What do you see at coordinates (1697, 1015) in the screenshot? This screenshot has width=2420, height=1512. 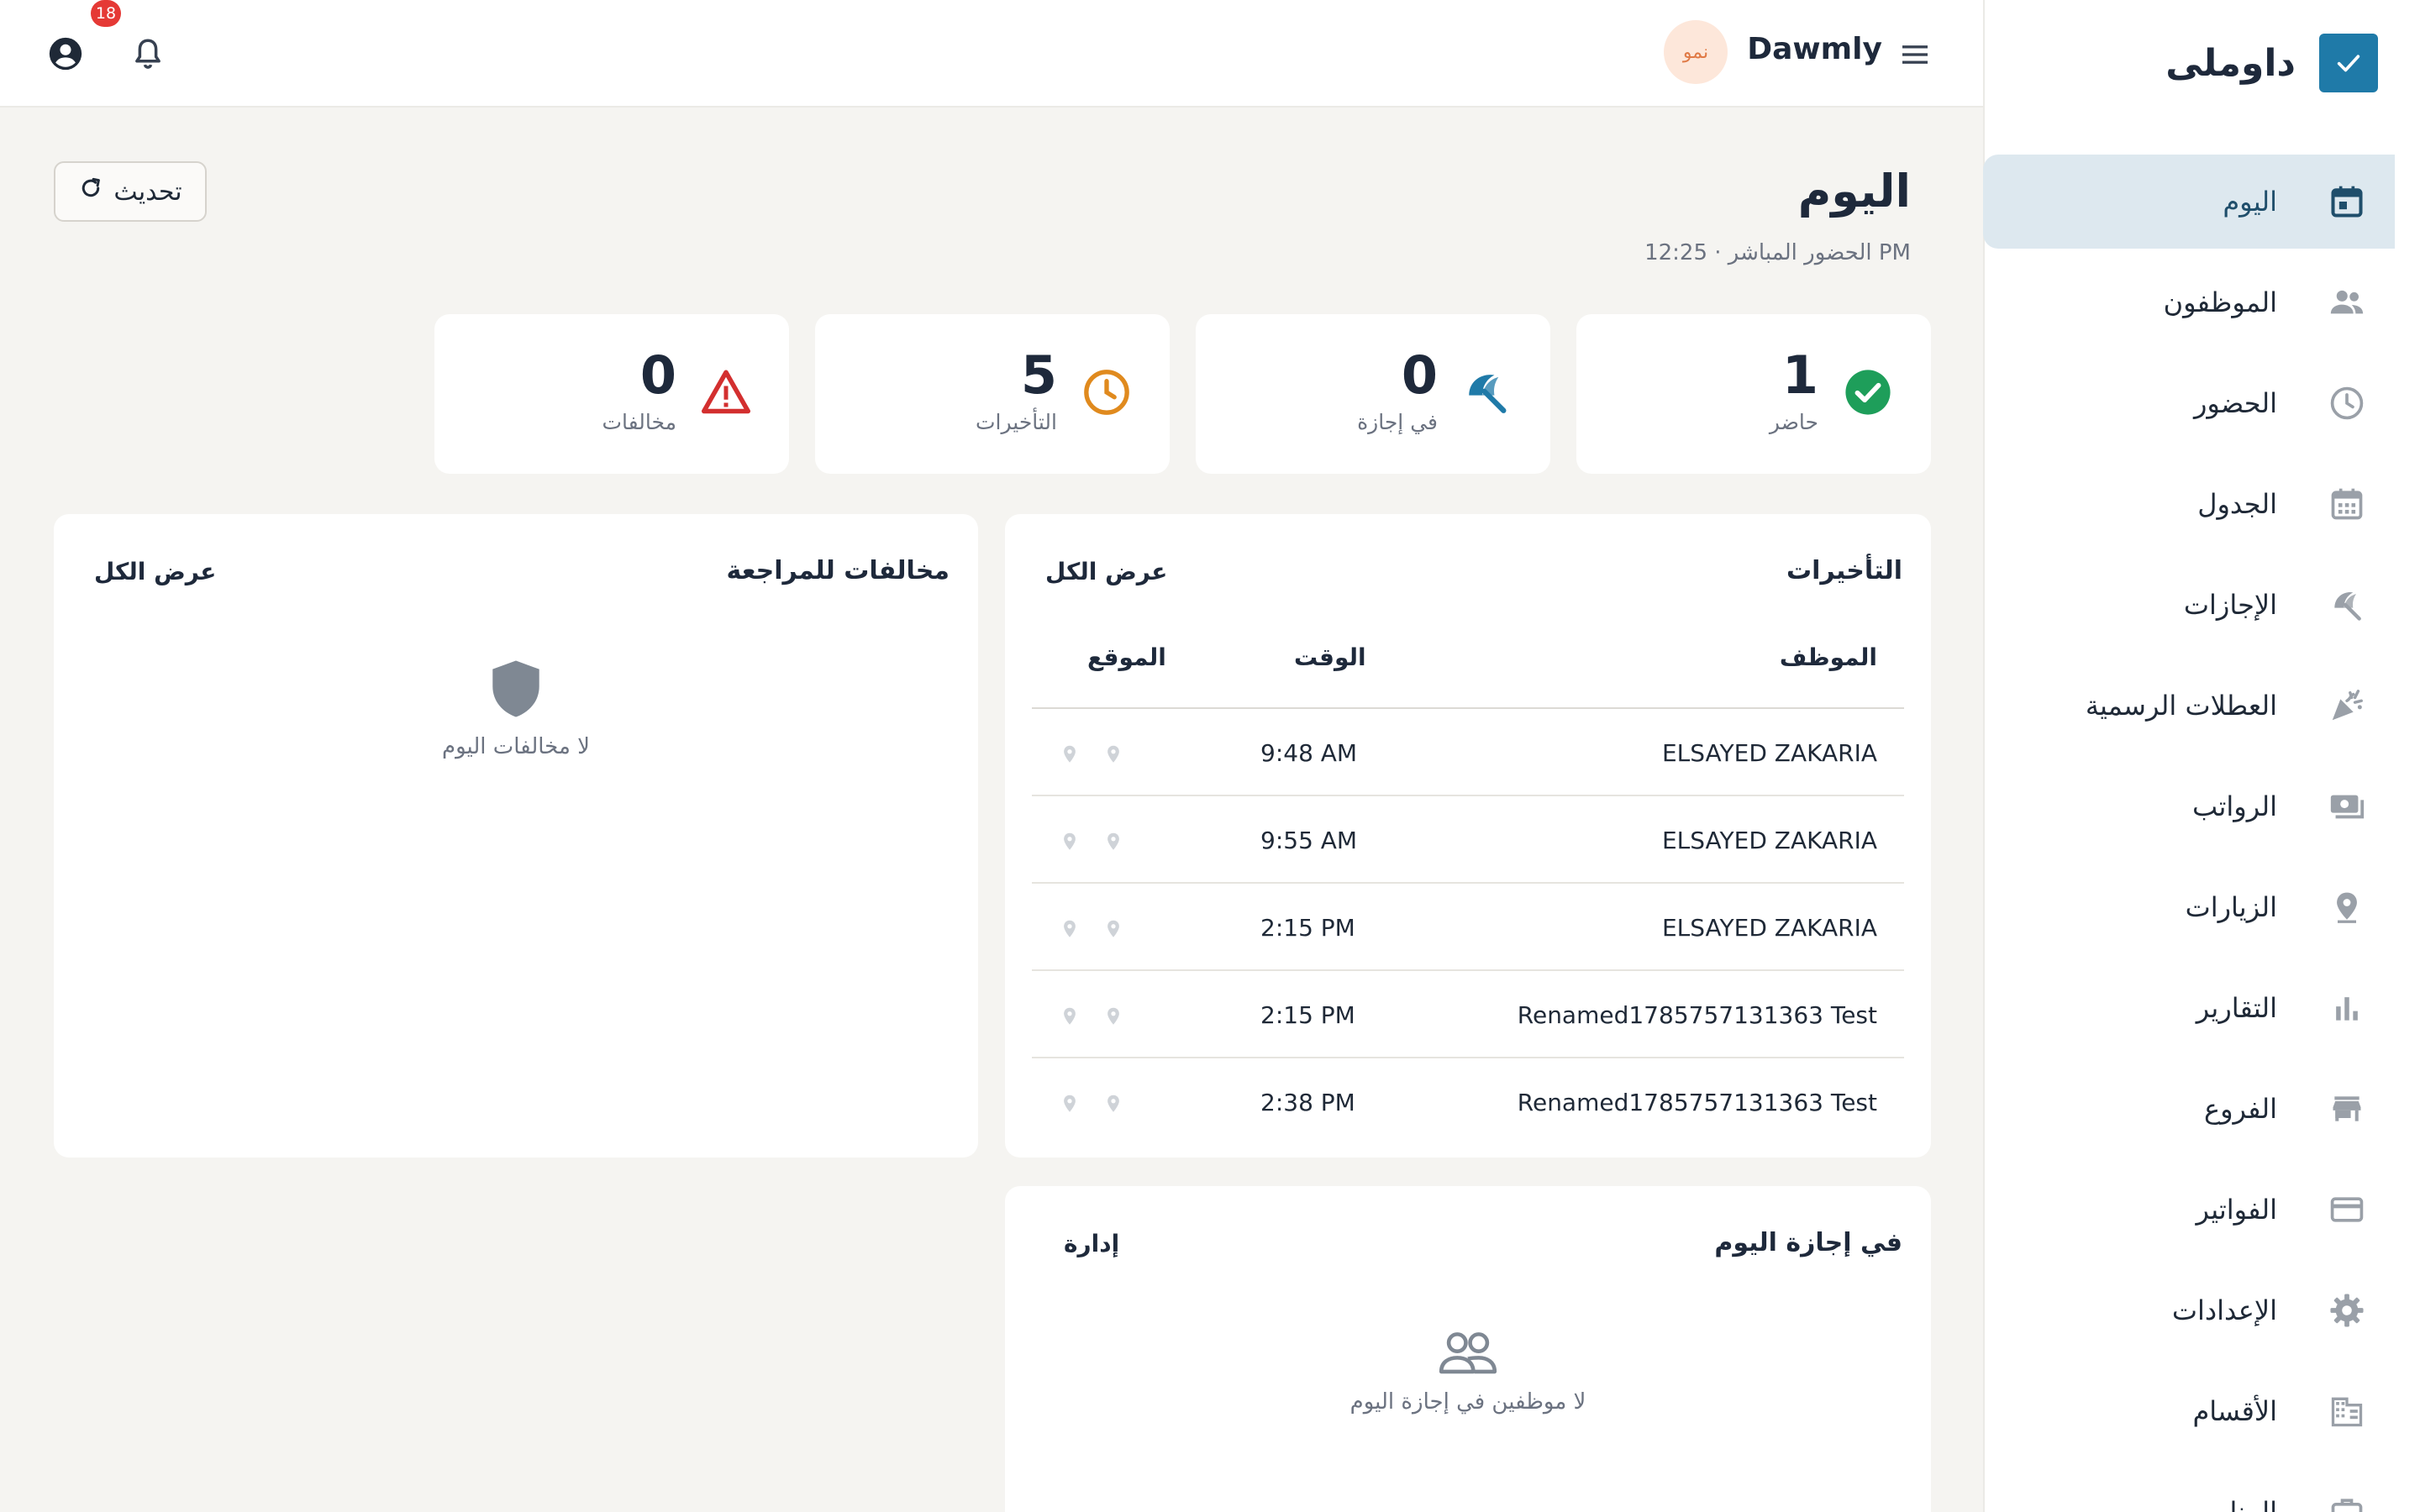 I see `employee-name: Renamed1785757131363 Test` at bounding box center [1697, 1015].